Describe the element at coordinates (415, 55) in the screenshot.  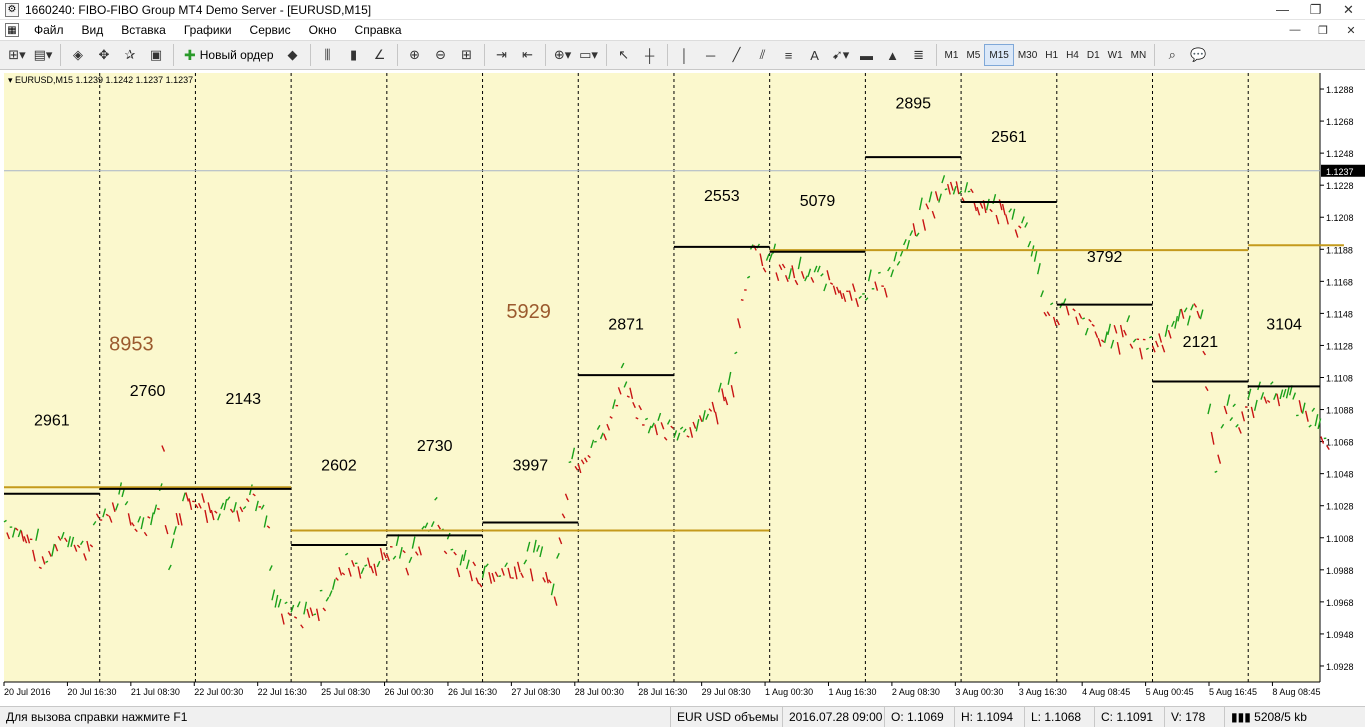
I see `zoom-in-icon: ⊕` at that location.